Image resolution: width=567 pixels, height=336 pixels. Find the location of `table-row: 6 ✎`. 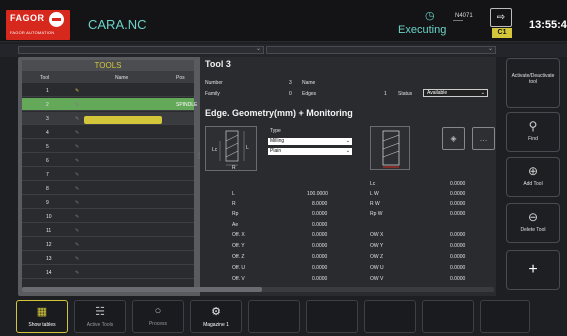

table-row: 6 ✎ is located at coordinates (108, 160).